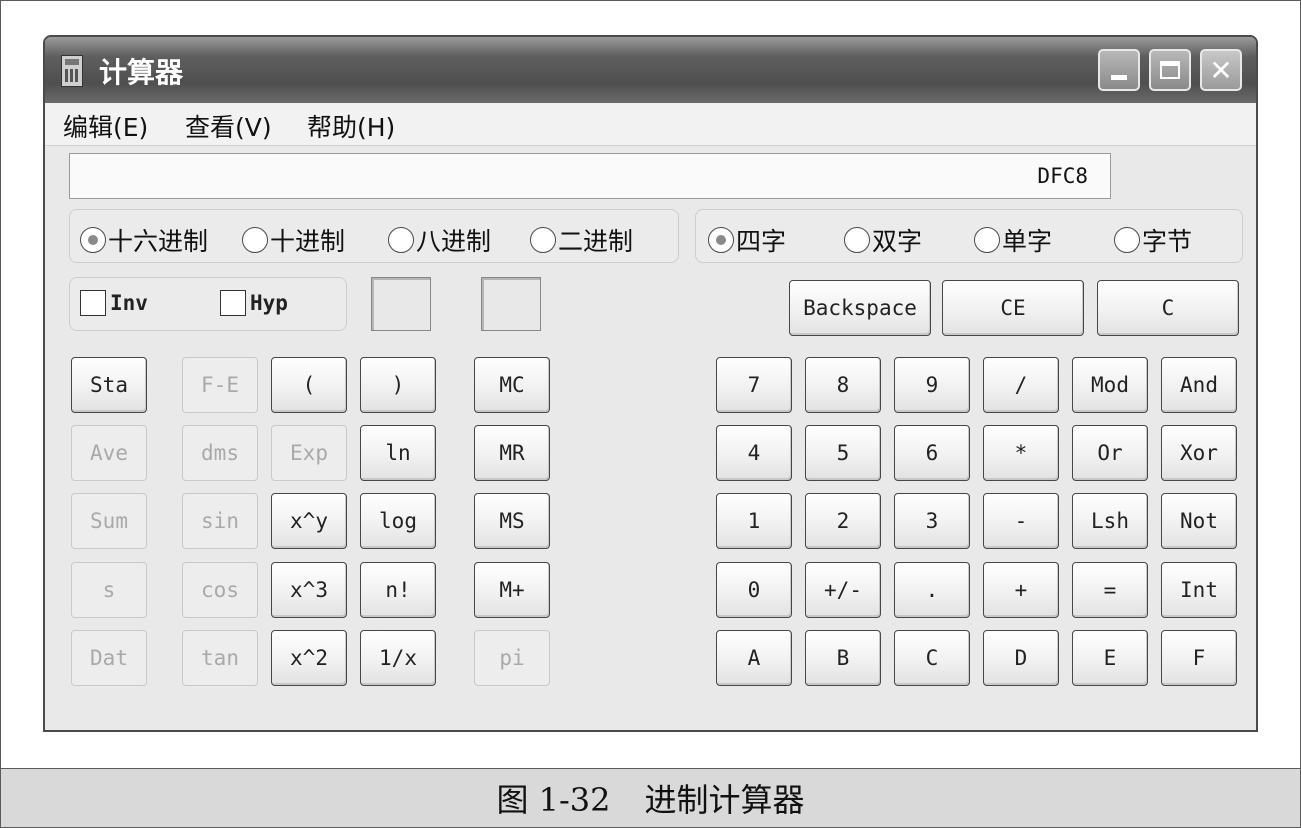  Describe the element at coordinates (512, 521) in the screenshot. I see `ms-key: MS` at that location.